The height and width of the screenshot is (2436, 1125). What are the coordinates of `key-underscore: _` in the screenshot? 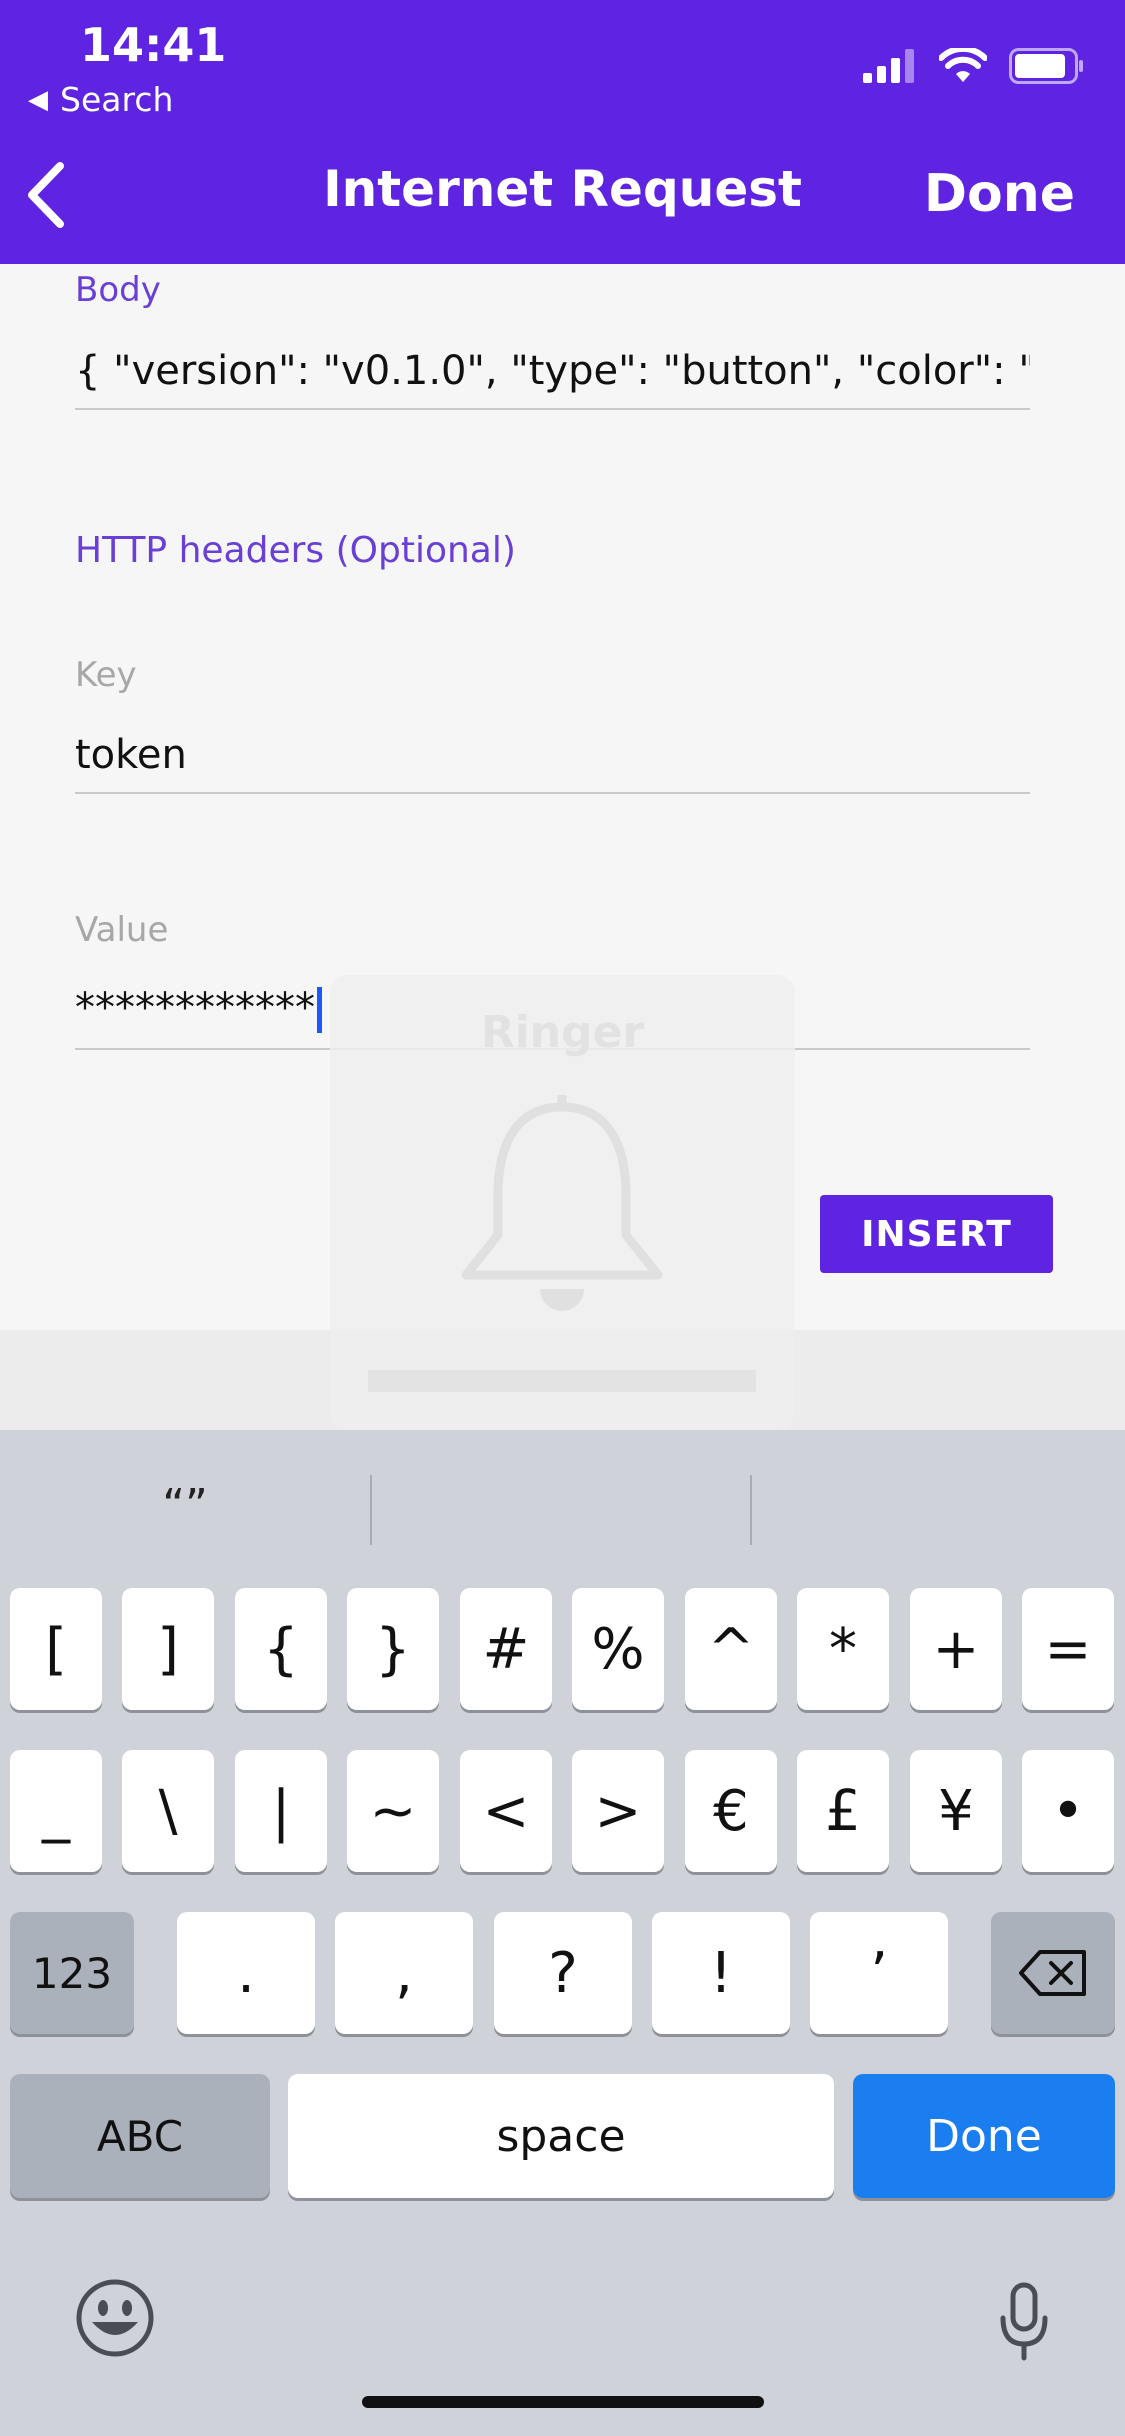 It's located at (56, 1811).